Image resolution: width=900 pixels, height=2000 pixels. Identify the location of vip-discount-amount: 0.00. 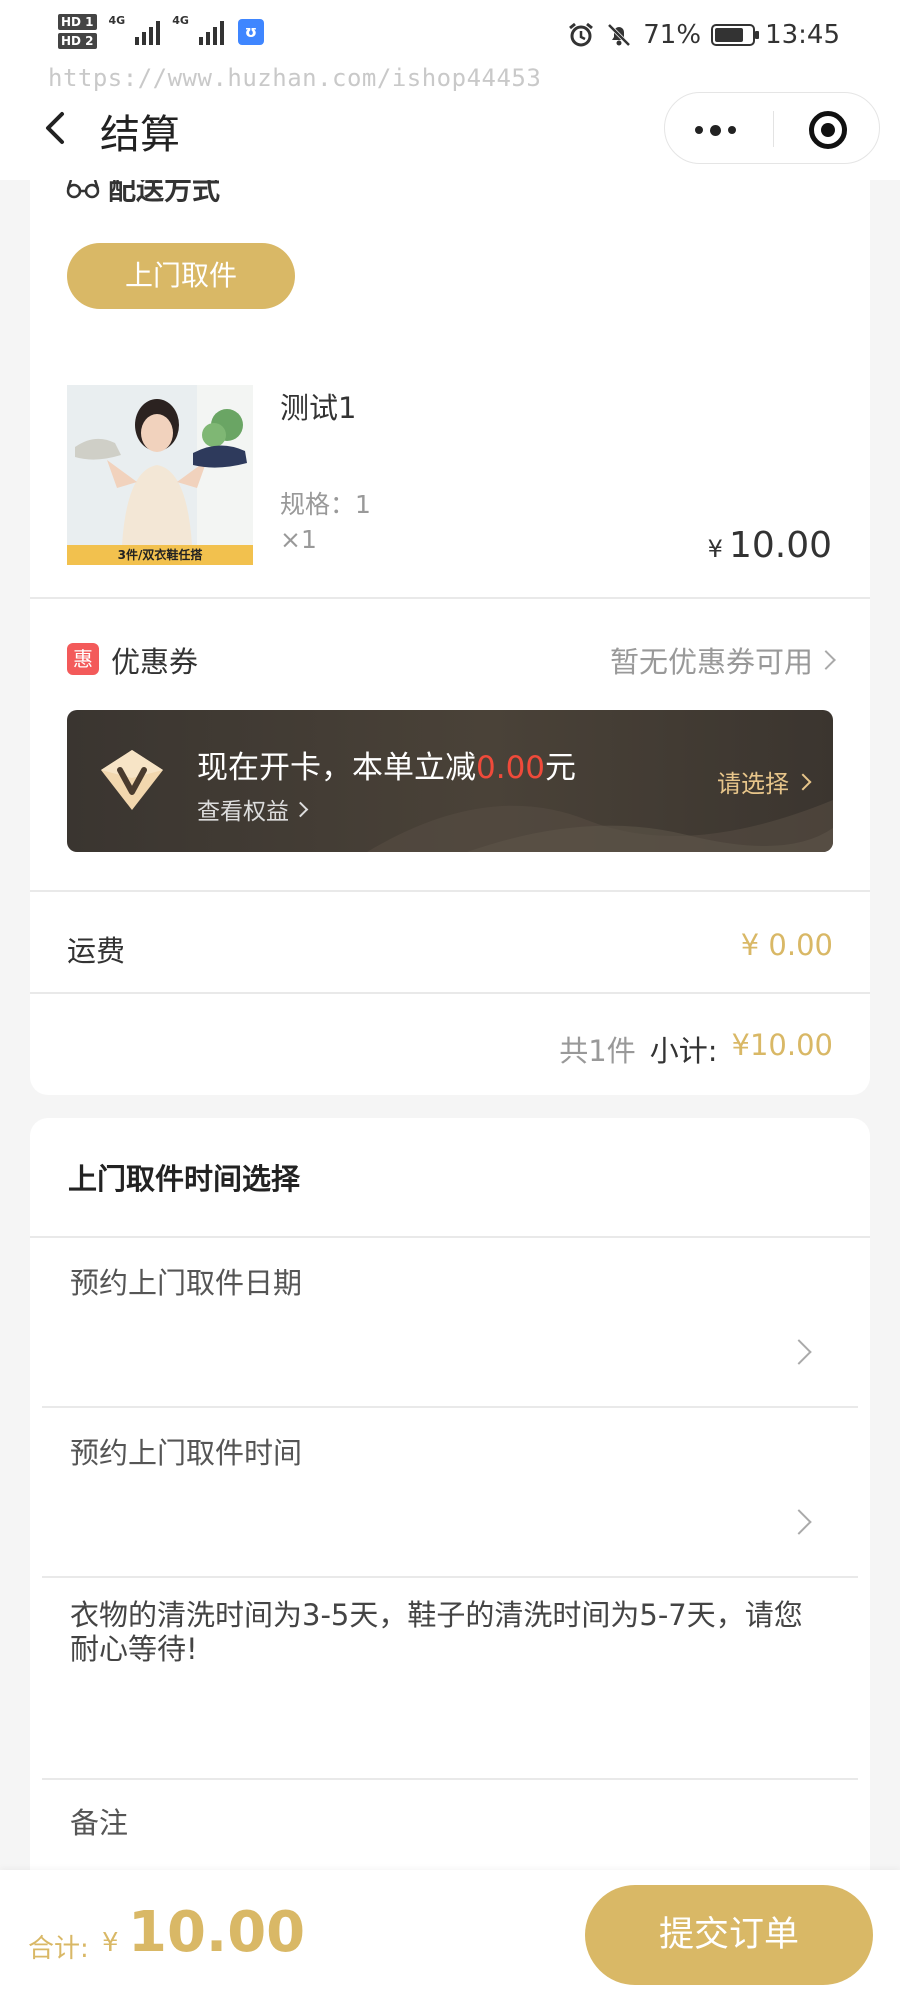
(511, 768).